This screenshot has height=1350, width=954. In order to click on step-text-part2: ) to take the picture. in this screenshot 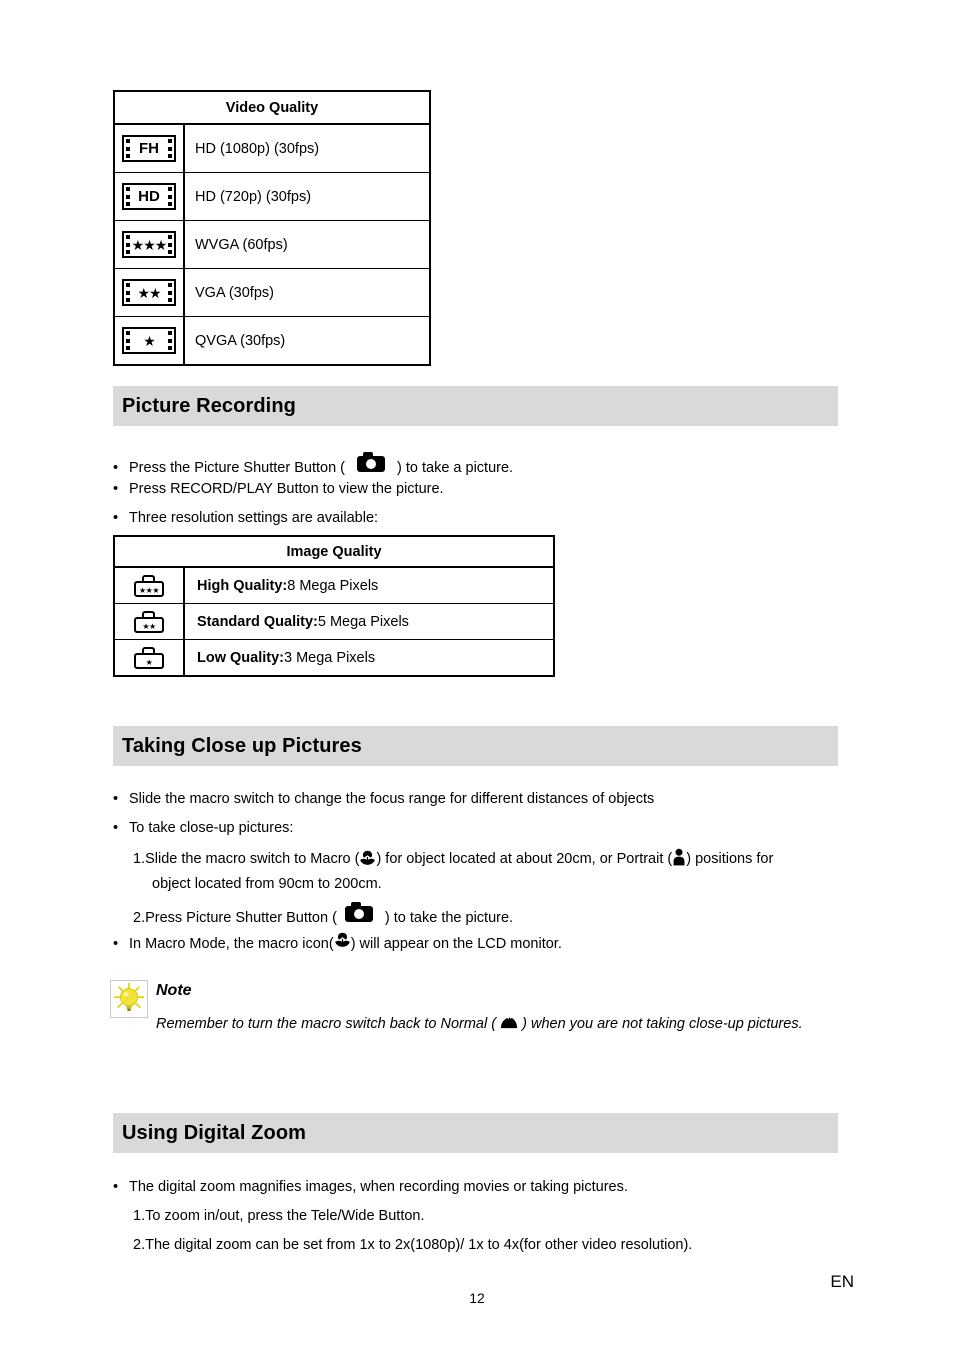, I will do `click(449, 918)`.